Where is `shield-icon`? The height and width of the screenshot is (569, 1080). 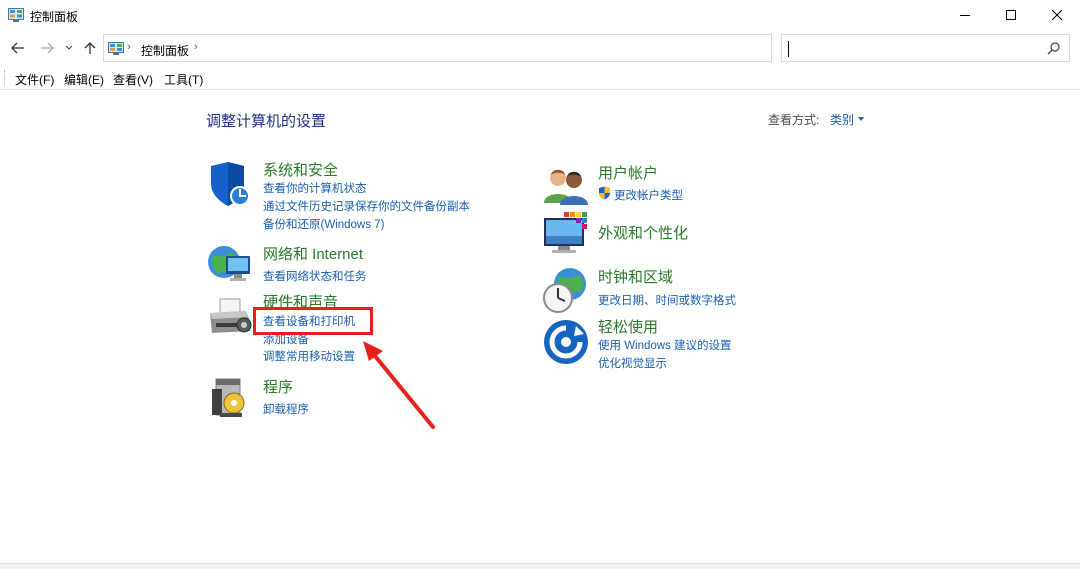
shield-icon is located at coordinates (230, 184).